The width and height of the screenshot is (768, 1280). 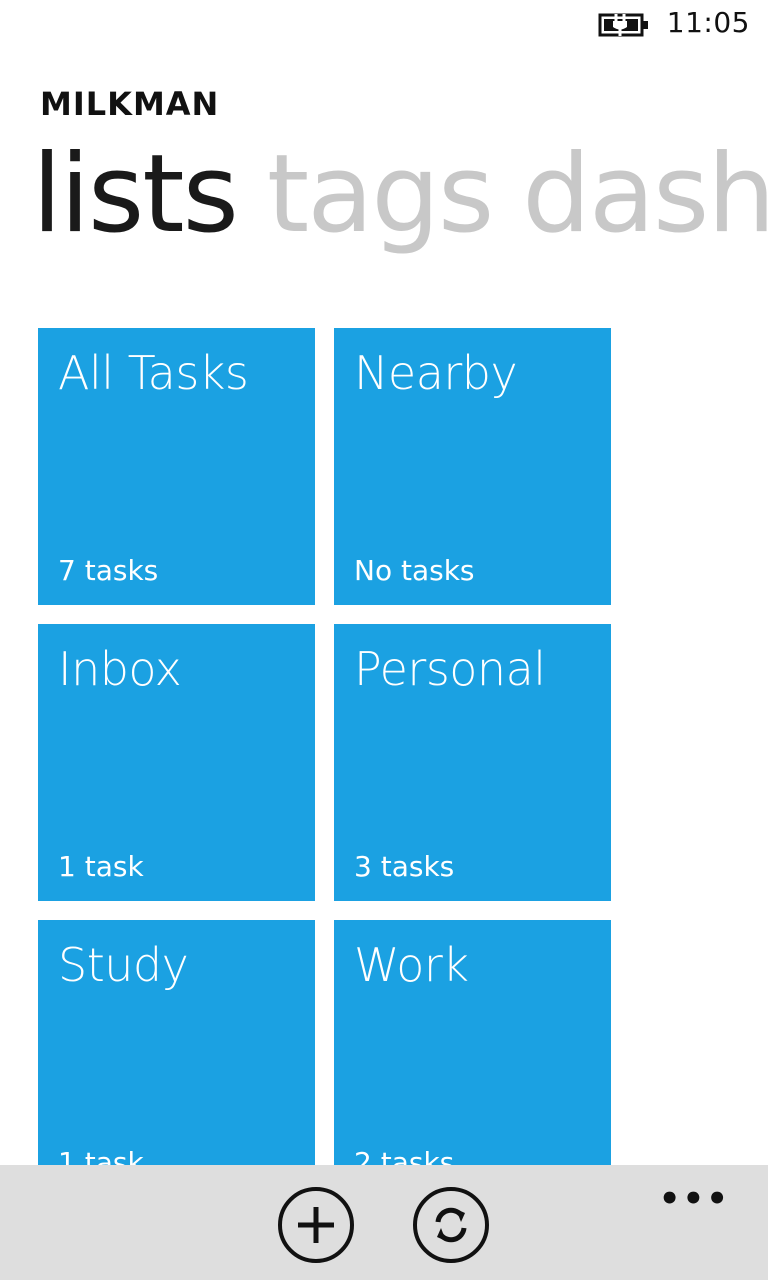 What do you see at coordinates (380, 194) in the screenshot?
I see `pivot-item-tags: tags` at bounding box center [380, 194].